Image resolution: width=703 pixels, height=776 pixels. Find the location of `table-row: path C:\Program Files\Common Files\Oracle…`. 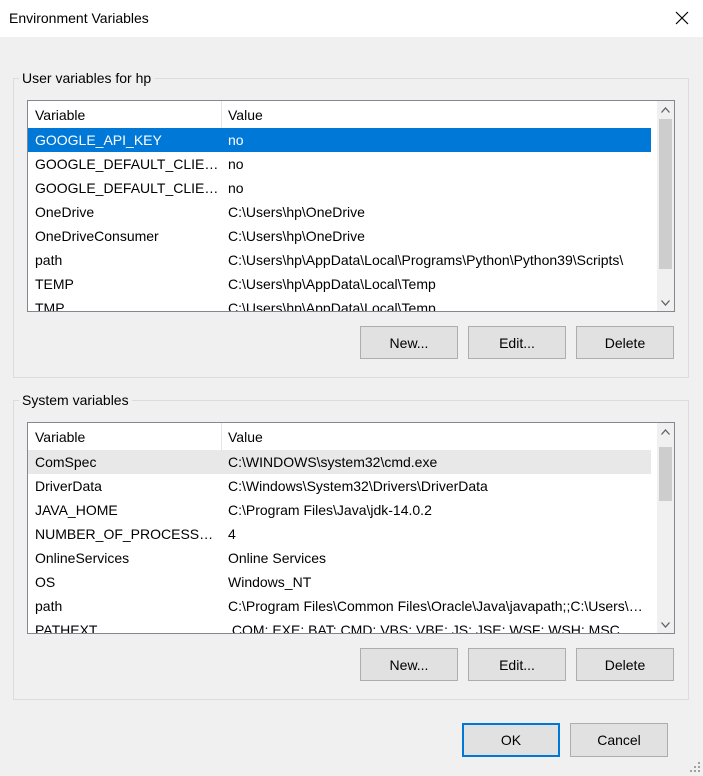

table-row: path C:\Program Files\Common Files\Oracle… is located at coordinates (339, 606).